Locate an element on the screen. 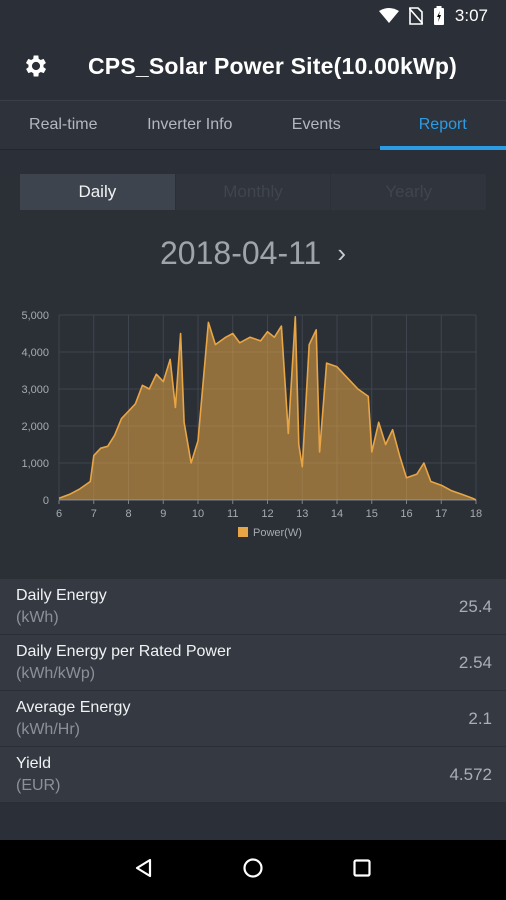  wifi-icon is located at coordinates (388, 16).